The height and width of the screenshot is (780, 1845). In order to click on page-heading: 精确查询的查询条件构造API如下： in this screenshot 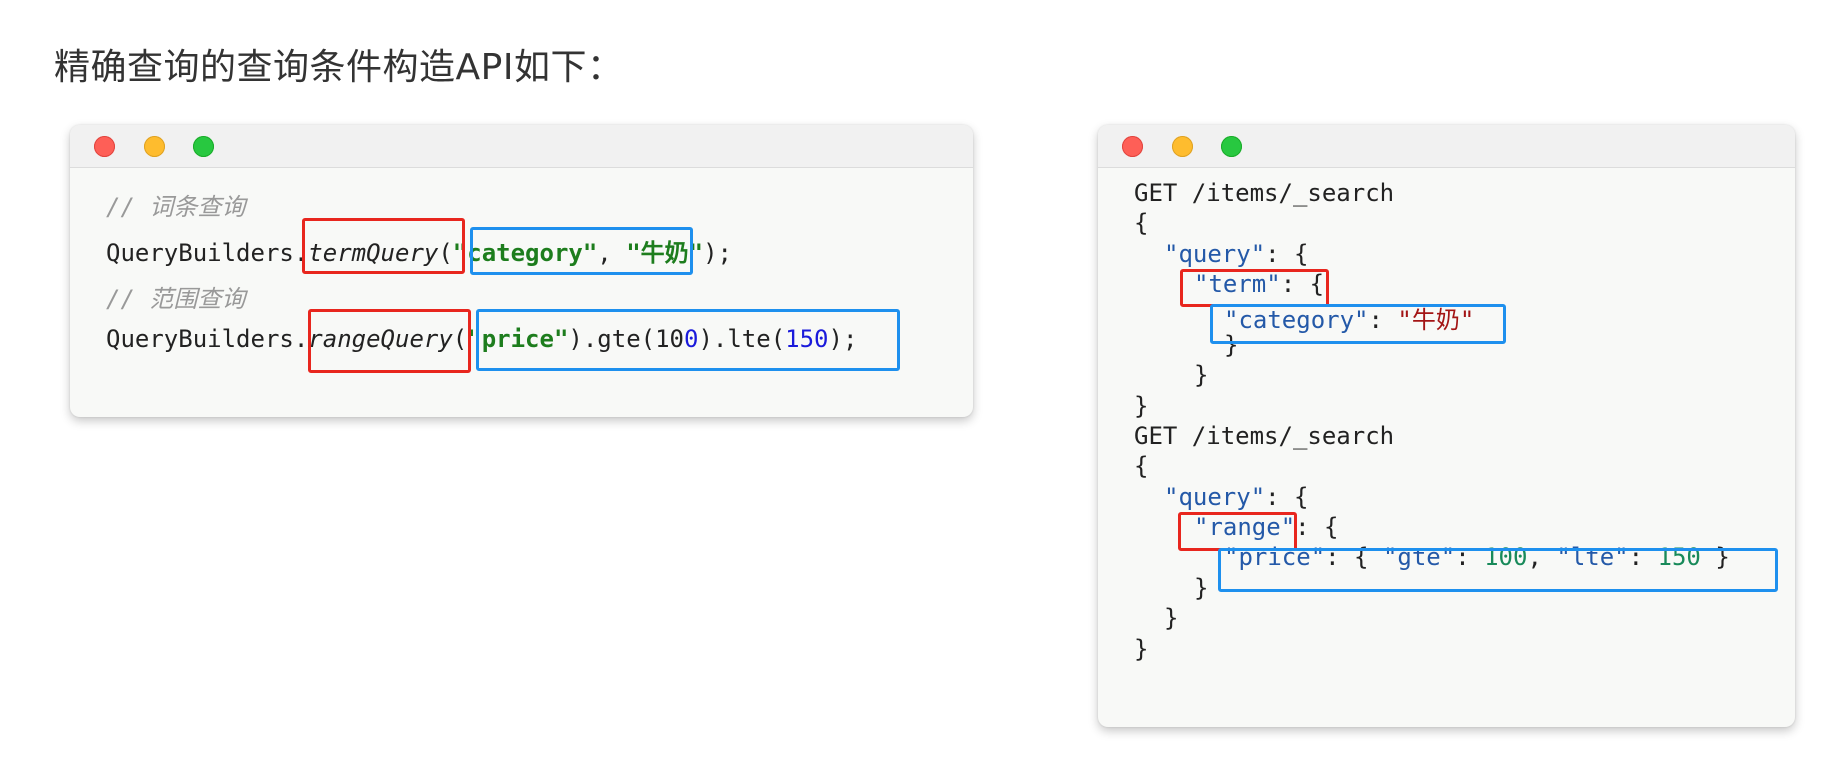, I will do `click(339, 67)`.